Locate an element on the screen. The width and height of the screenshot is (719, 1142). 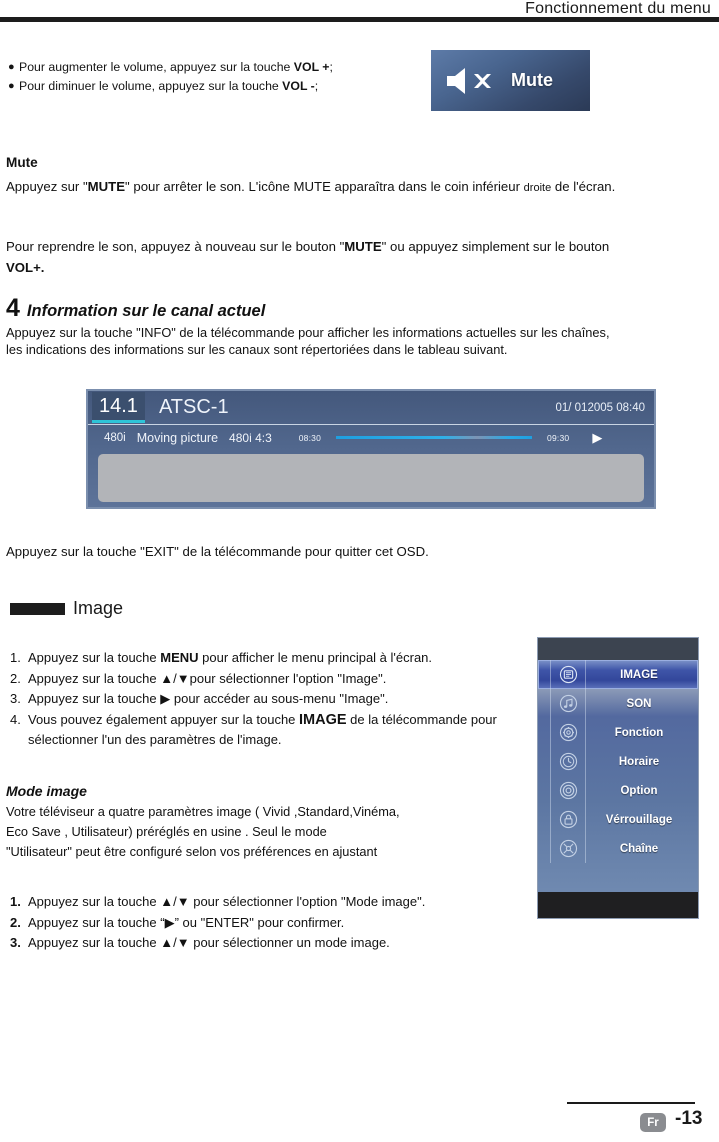
mute-graphic-label: Mute is located at coordinates (532, 80).